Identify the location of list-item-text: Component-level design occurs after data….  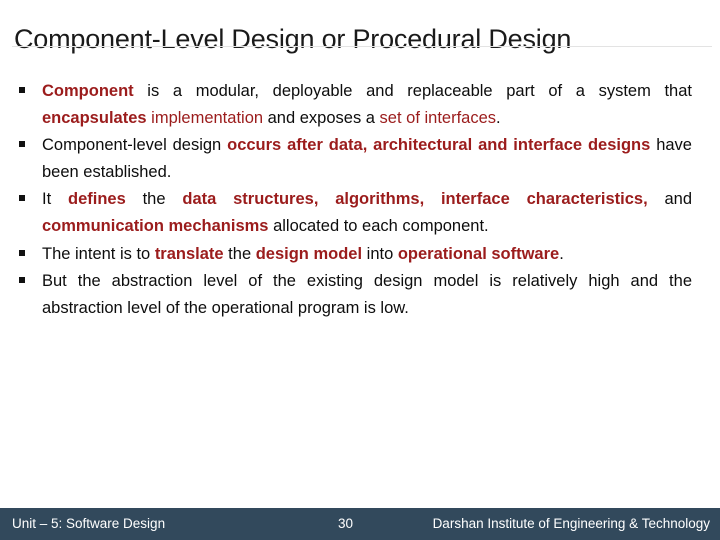
(367, 158).